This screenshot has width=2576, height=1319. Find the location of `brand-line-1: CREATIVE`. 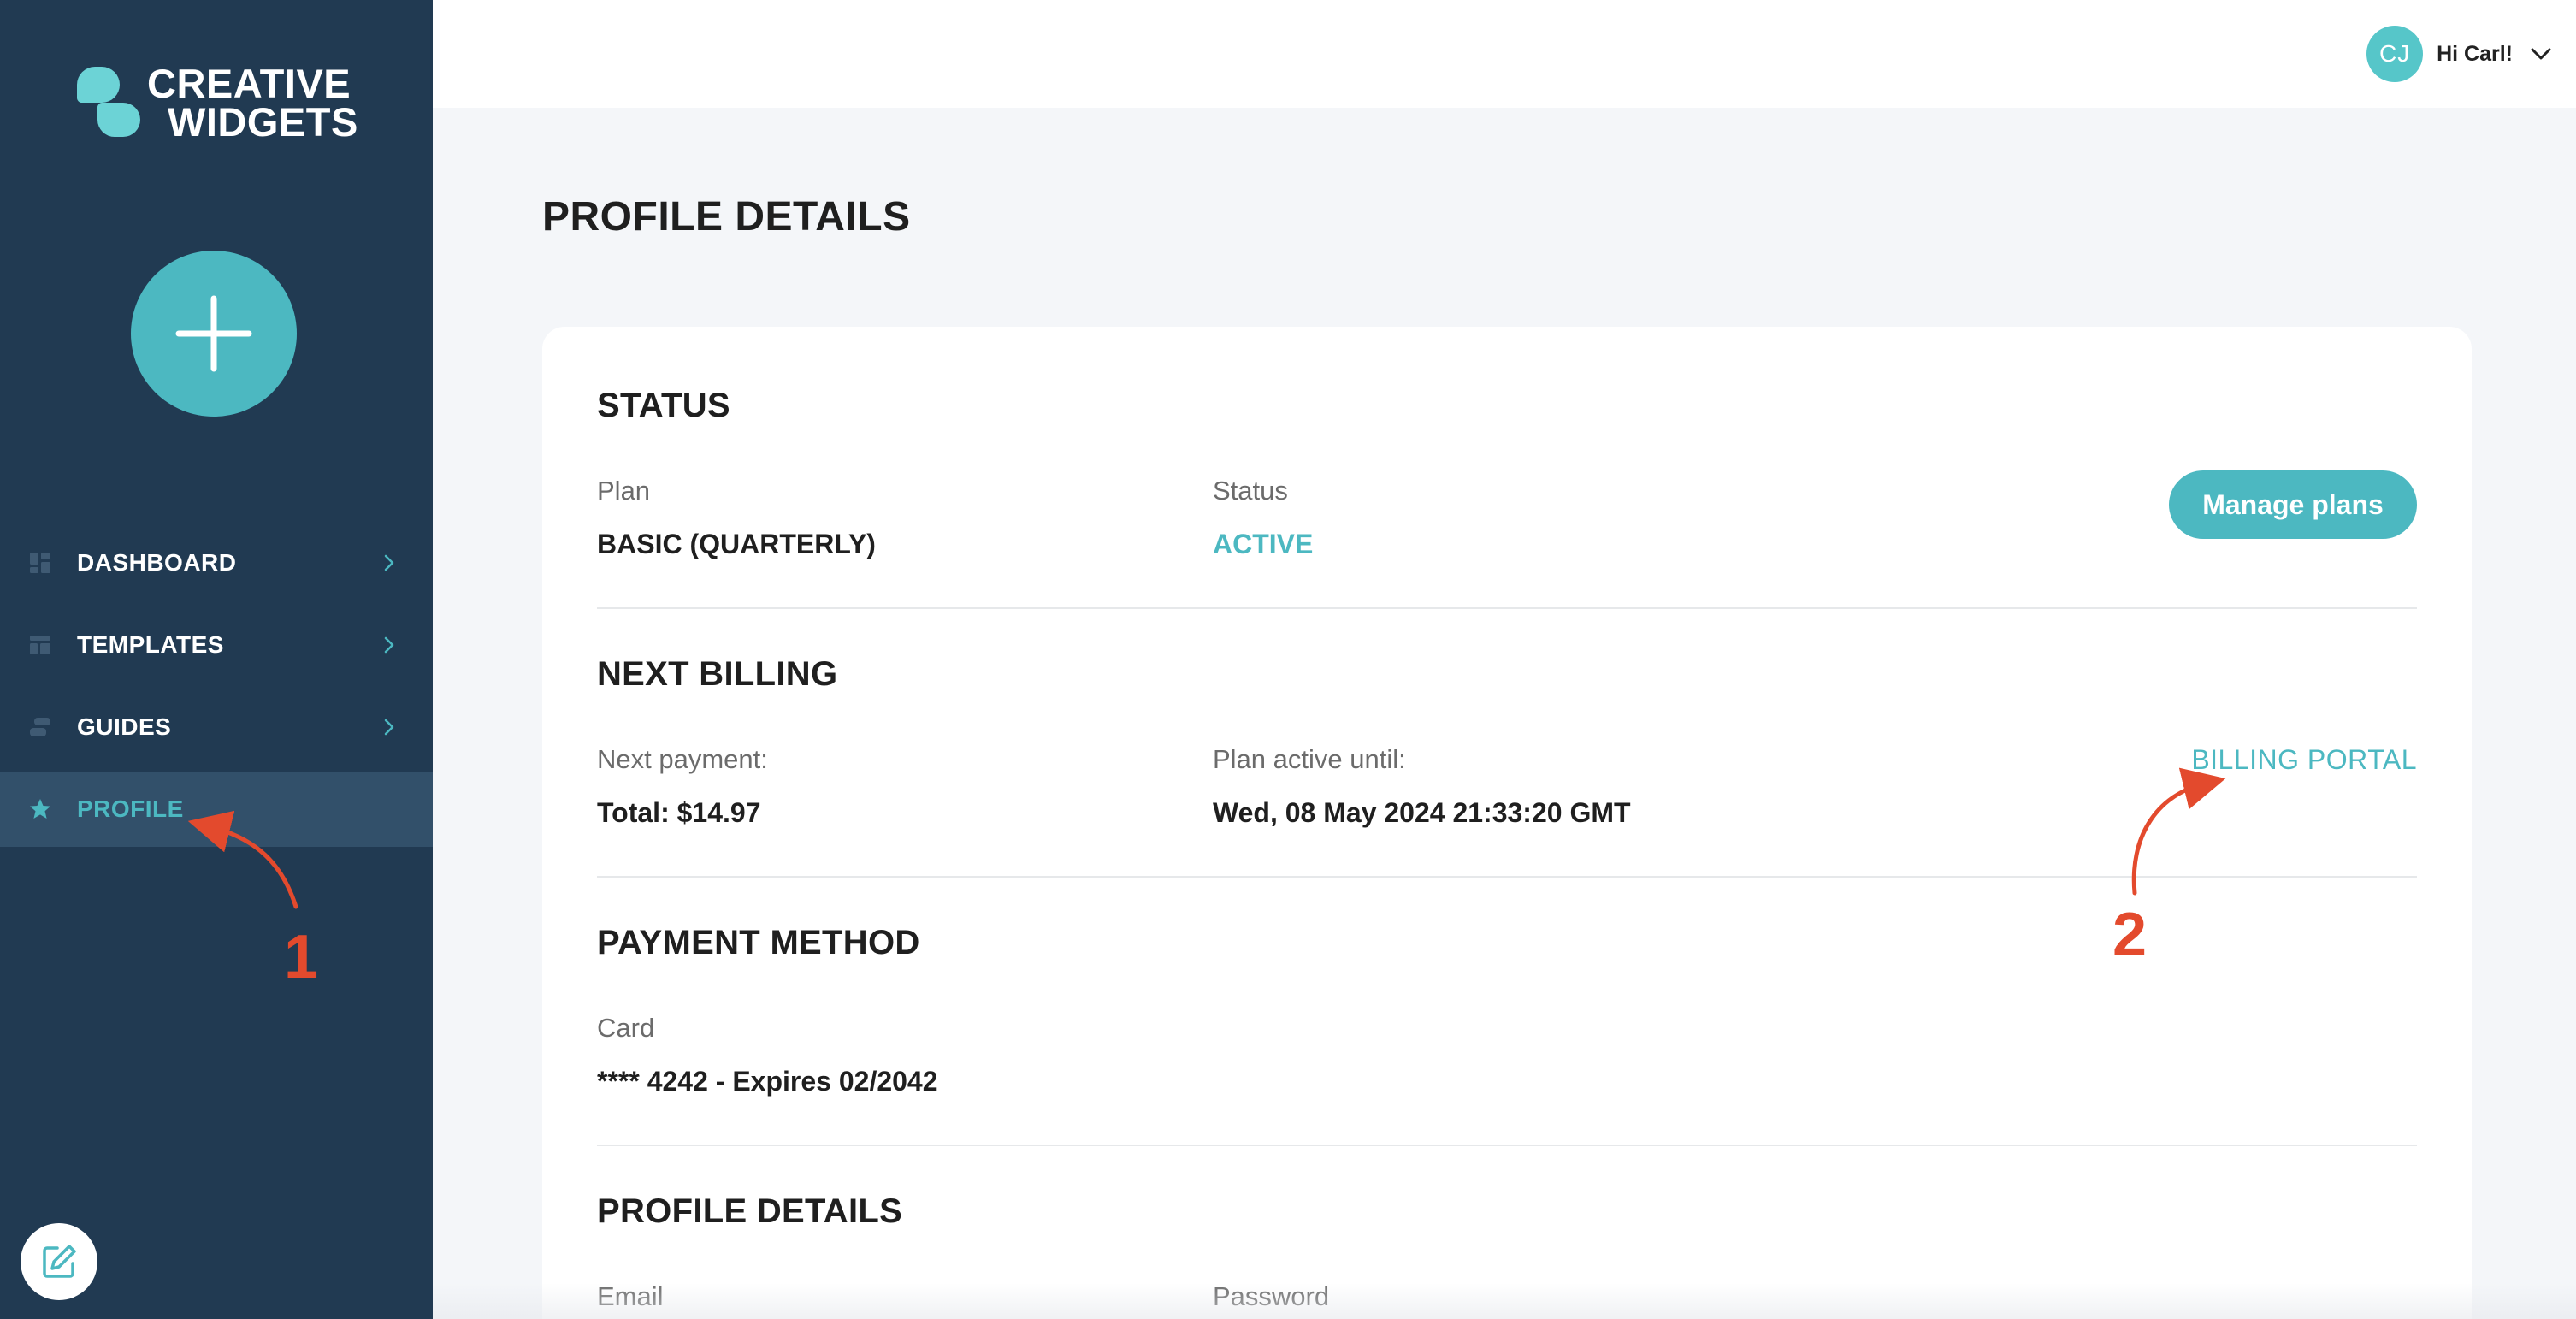

brand-line-1: CREATIVE is located at coordinates (249, 83).